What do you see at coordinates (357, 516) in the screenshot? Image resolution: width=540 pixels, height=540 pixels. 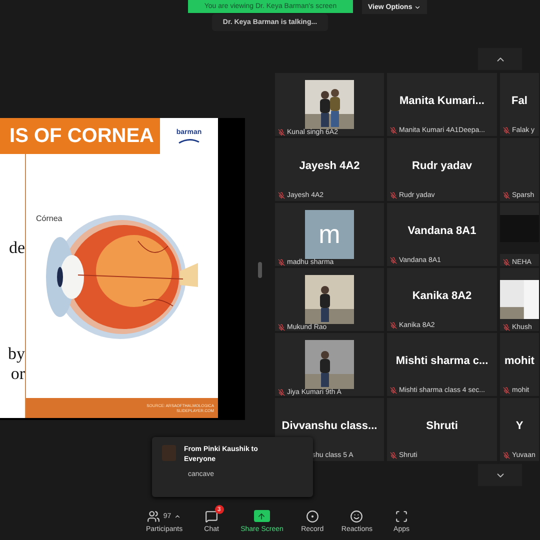 I see `smiley-icon` at bounding box center [357, 516].